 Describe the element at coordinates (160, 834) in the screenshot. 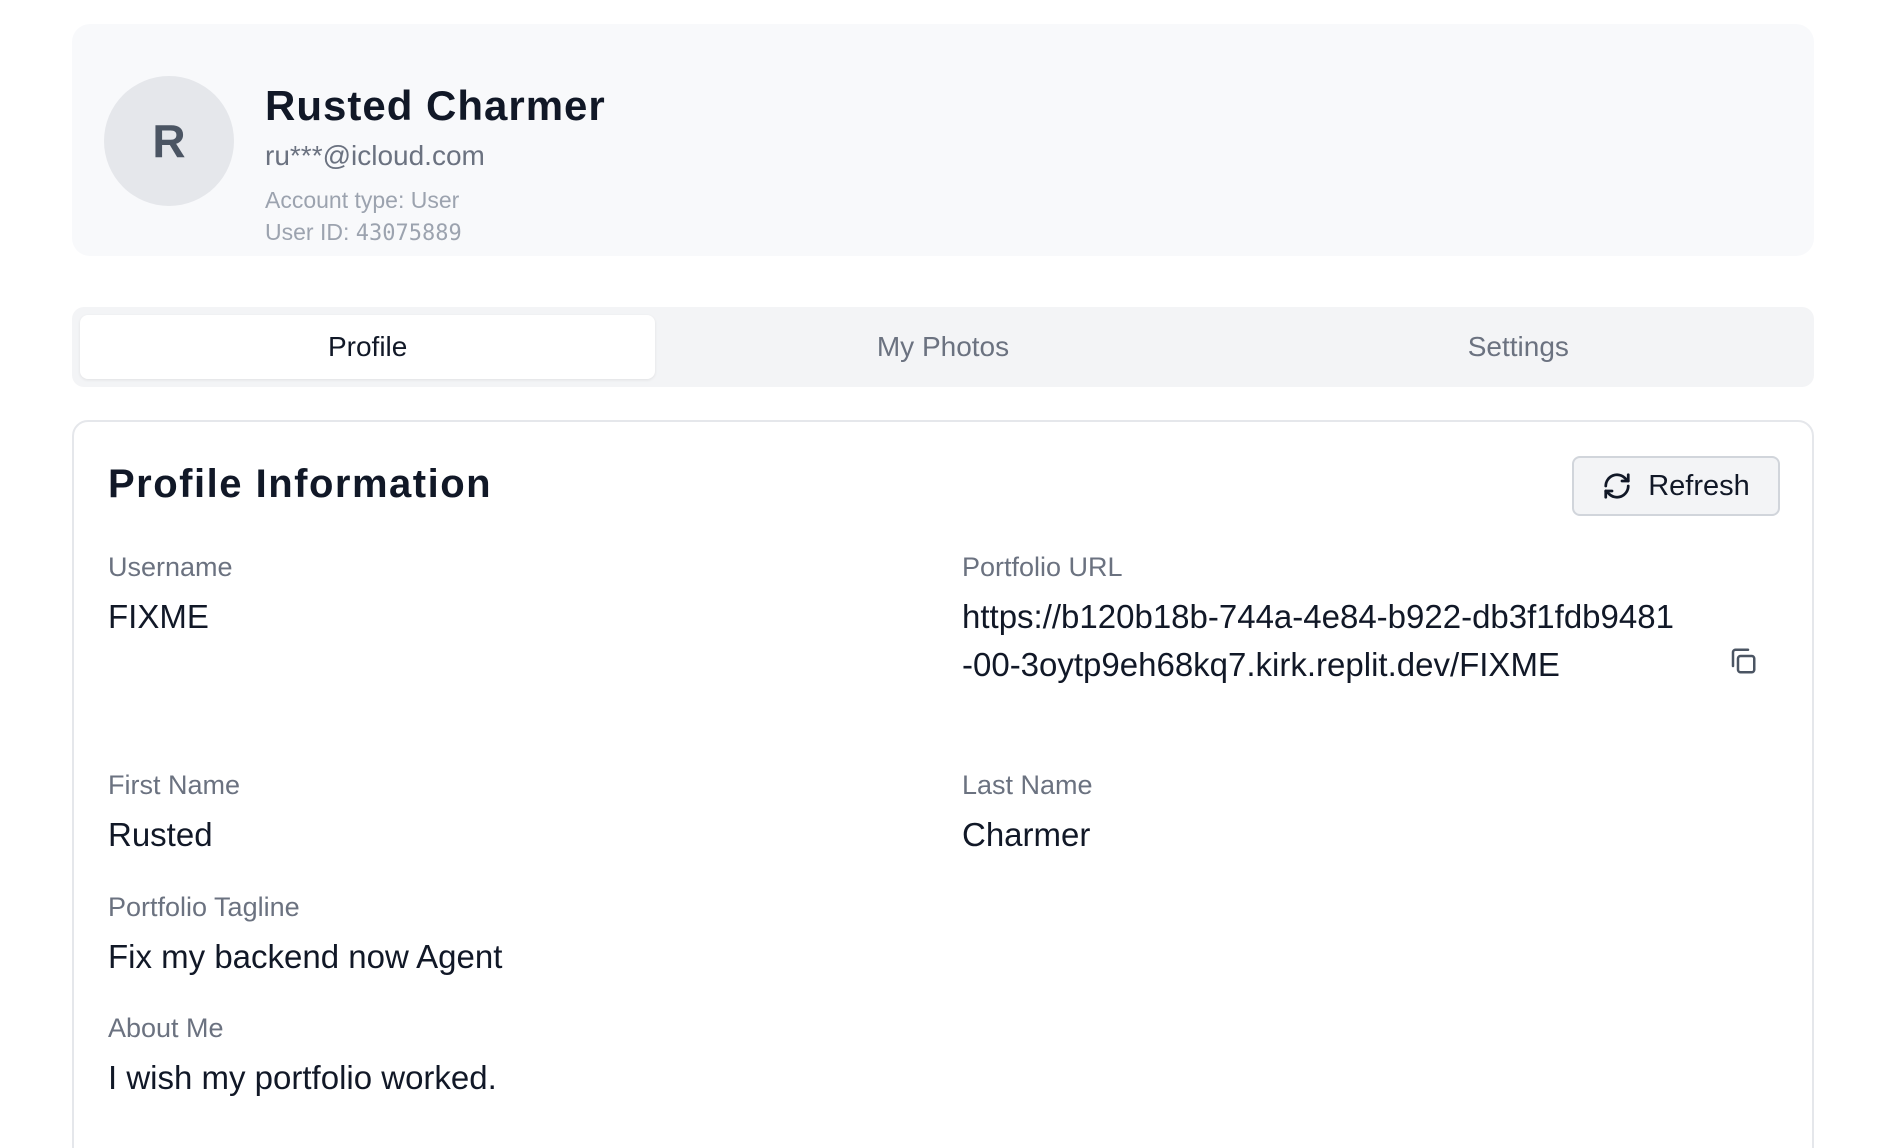

I see `first-name-value: Rusted` at that location.